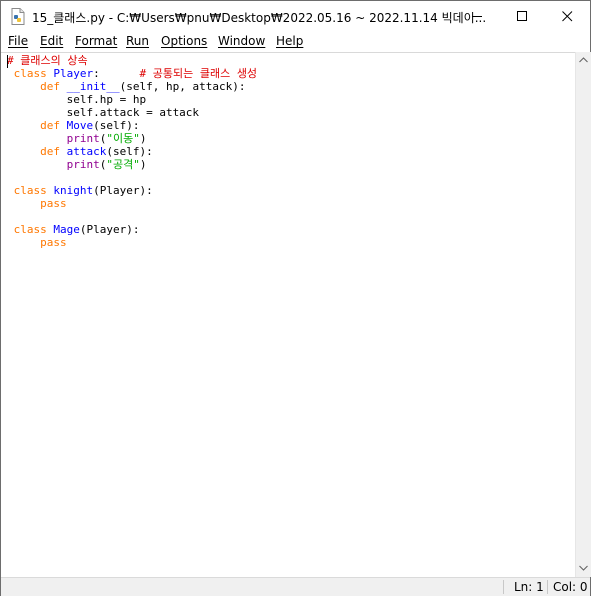  Describe the element at coordinates (73, 190) in the screenshot. I see `code-token: knight` at that location.